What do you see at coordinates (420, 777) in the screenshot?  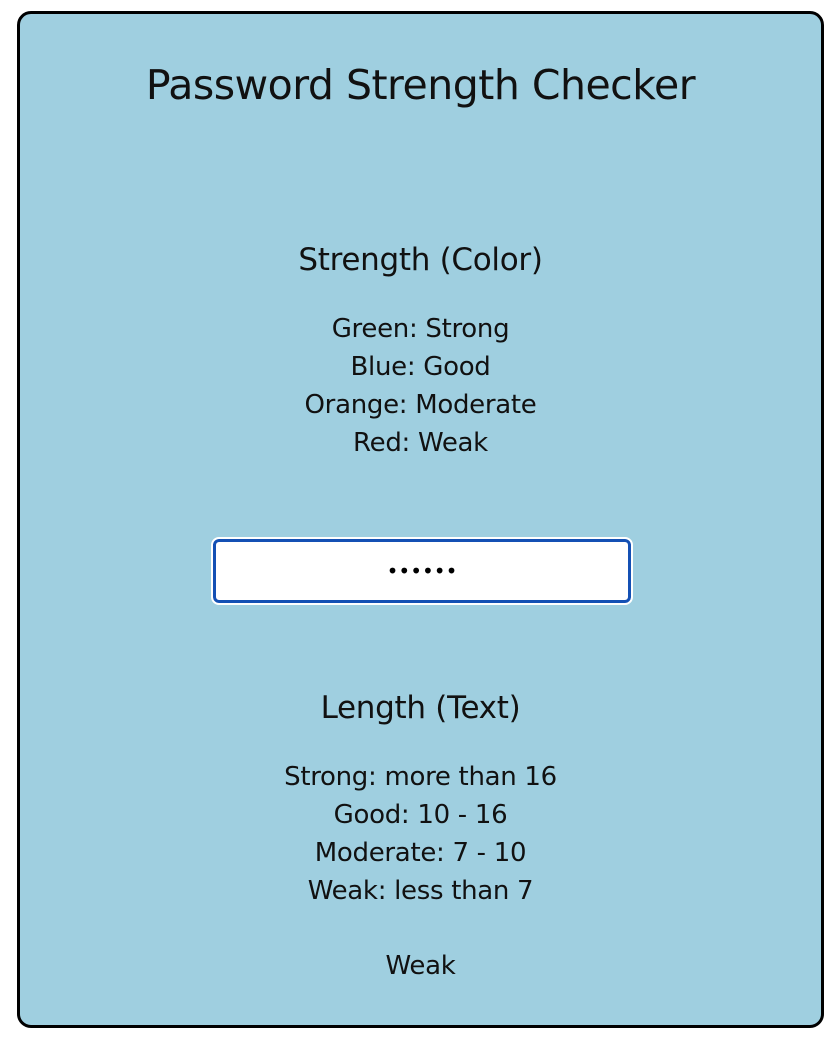 I see `length-legend-item-strong: Strong: more than 16` at bounding box center [420, 777].